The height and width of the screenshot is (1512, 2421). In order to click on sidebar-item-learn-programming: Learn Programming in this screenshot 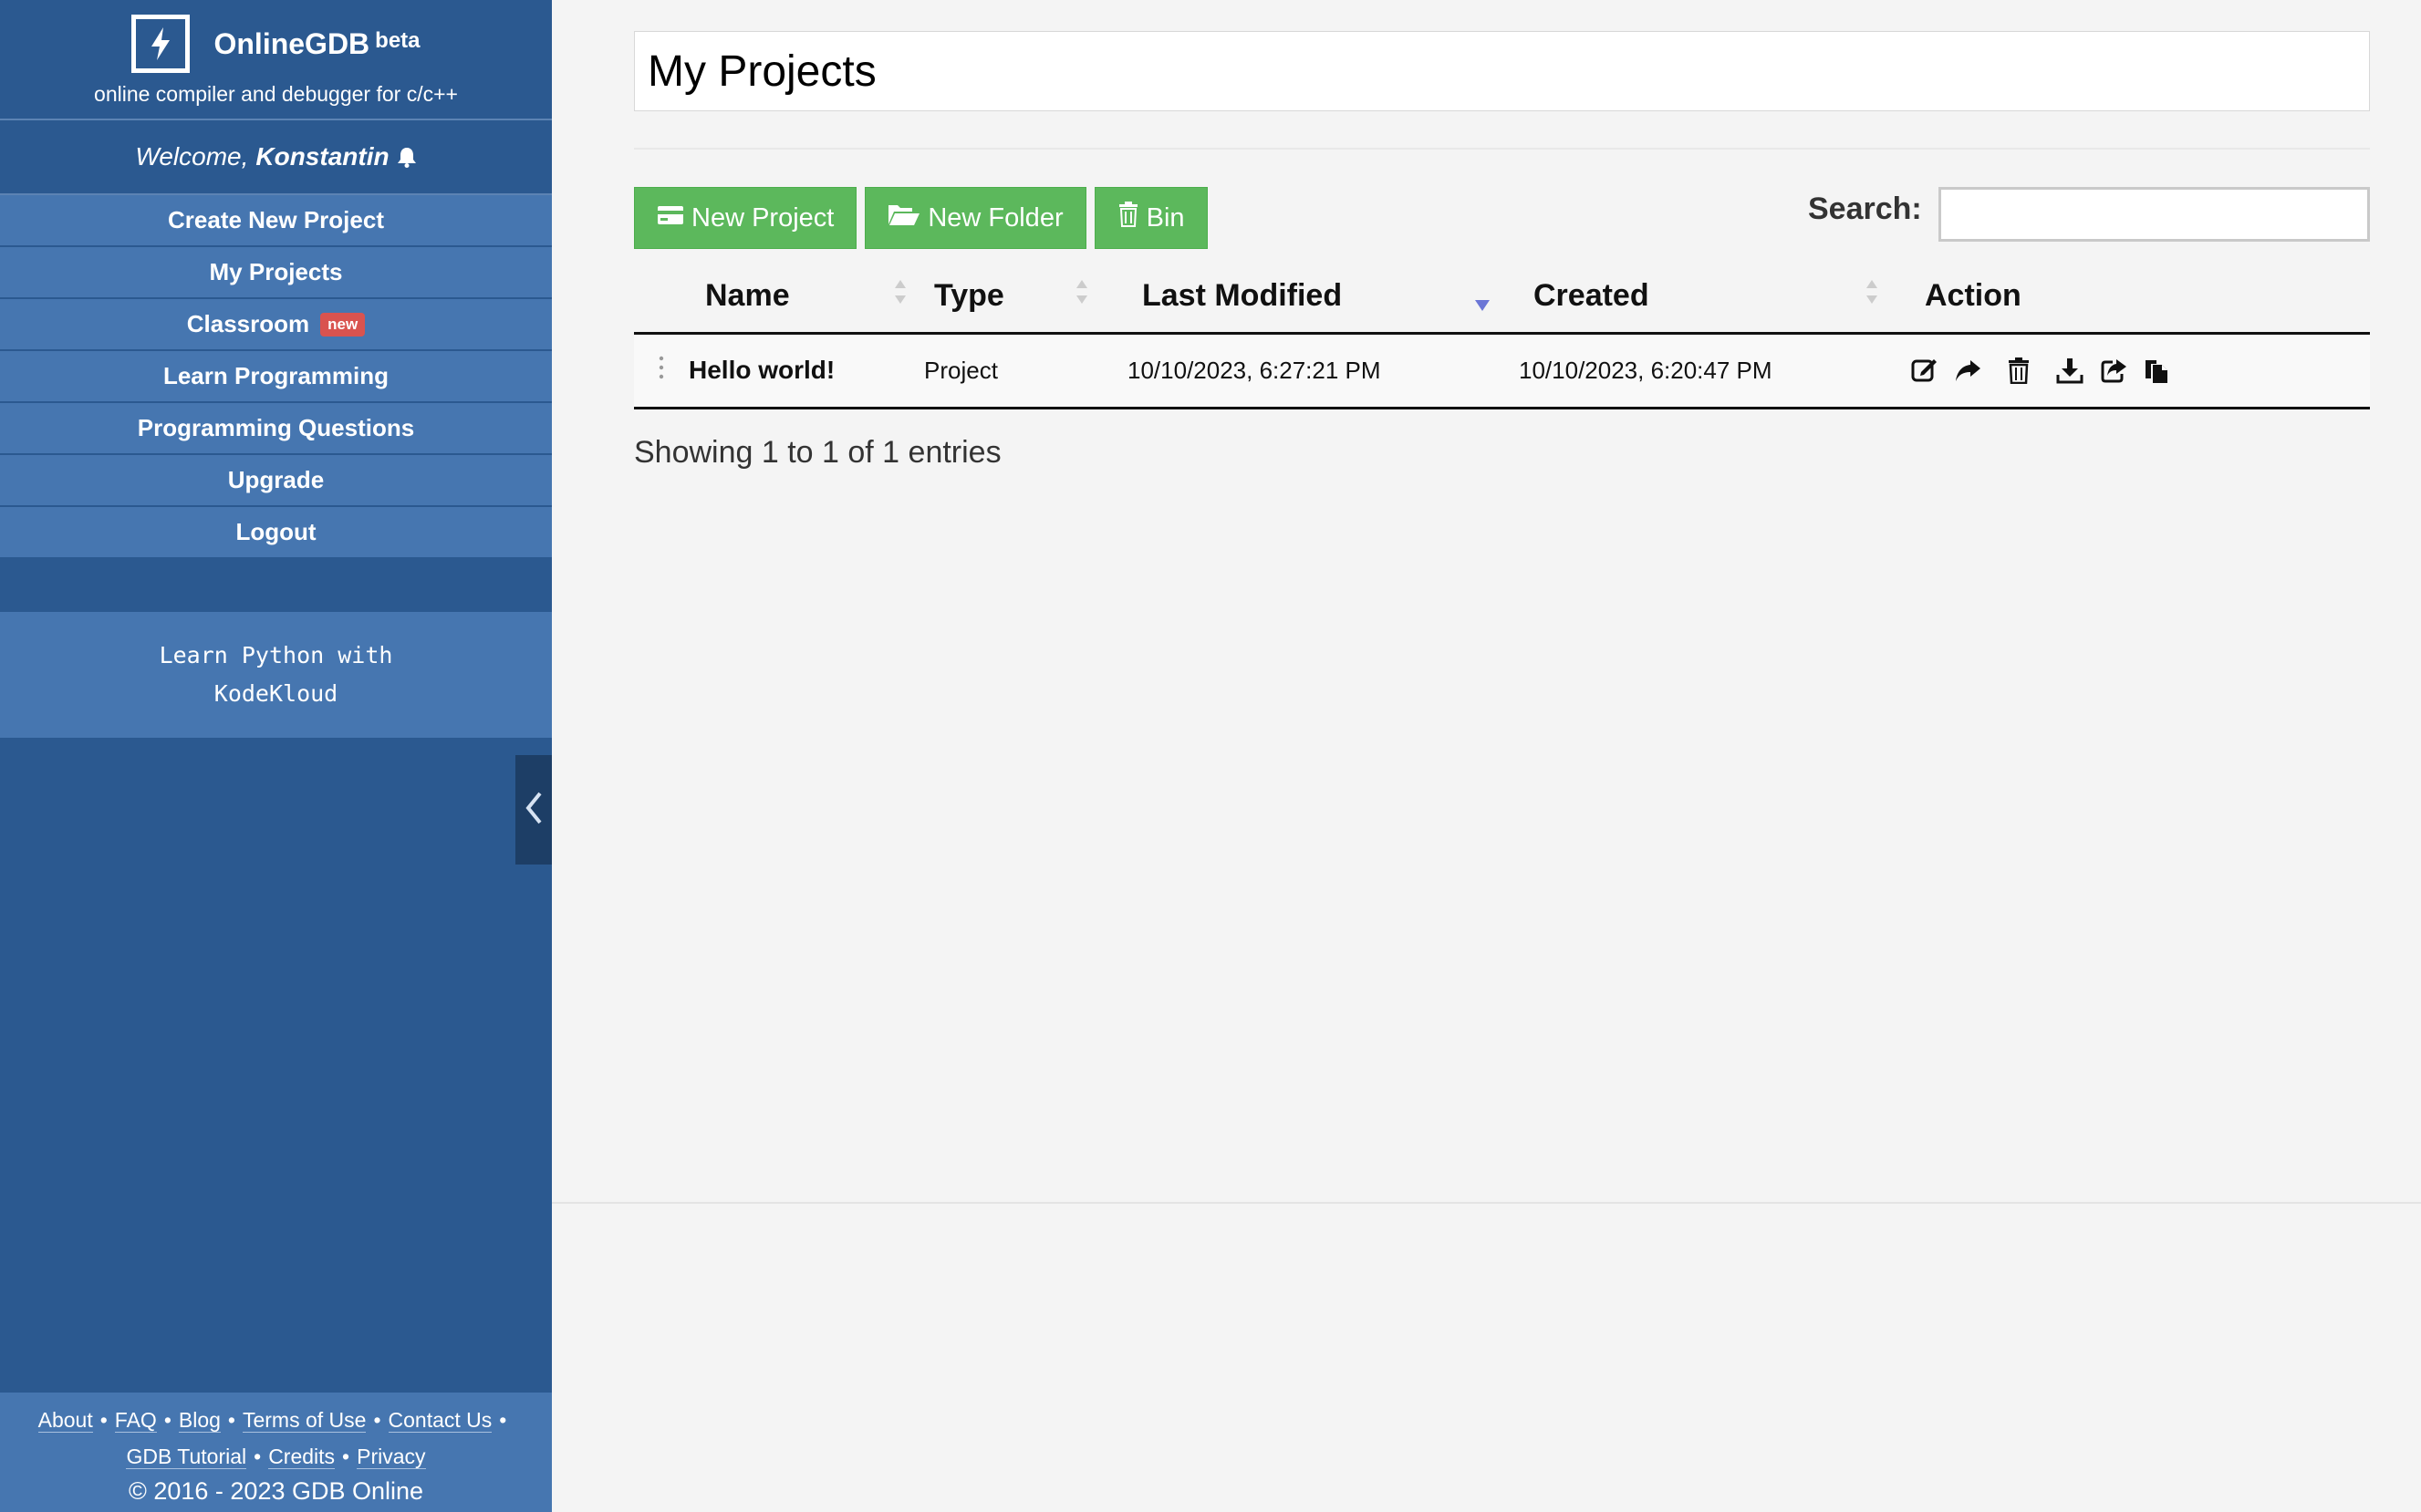, I will do `click(276, 377)`.